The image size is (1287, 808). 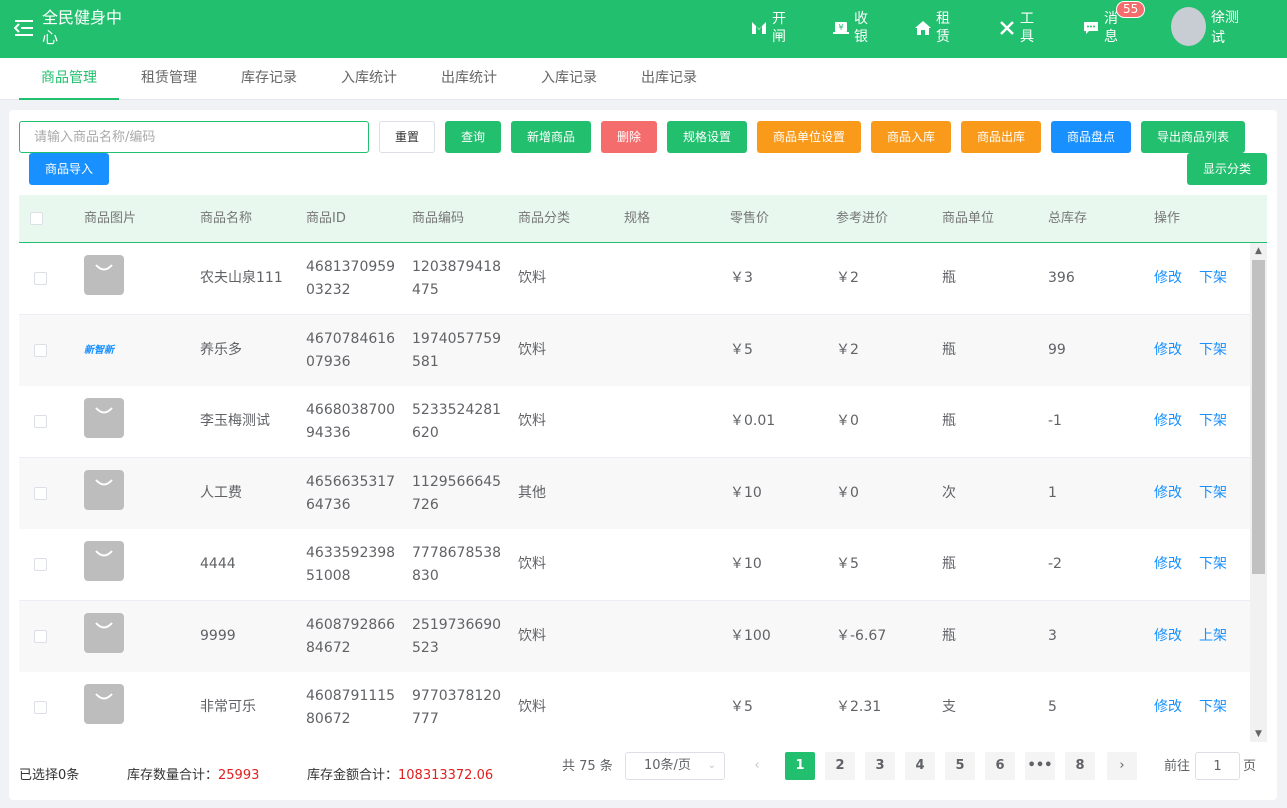 I want to click on product-unit: 瓶, so click(x=949, y=564).